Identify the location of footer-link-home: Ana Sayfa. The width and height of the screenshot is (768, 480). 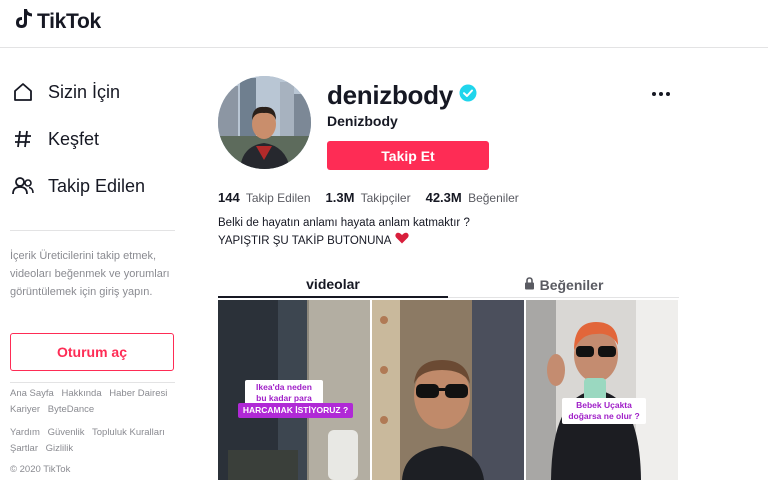
(32, 393).